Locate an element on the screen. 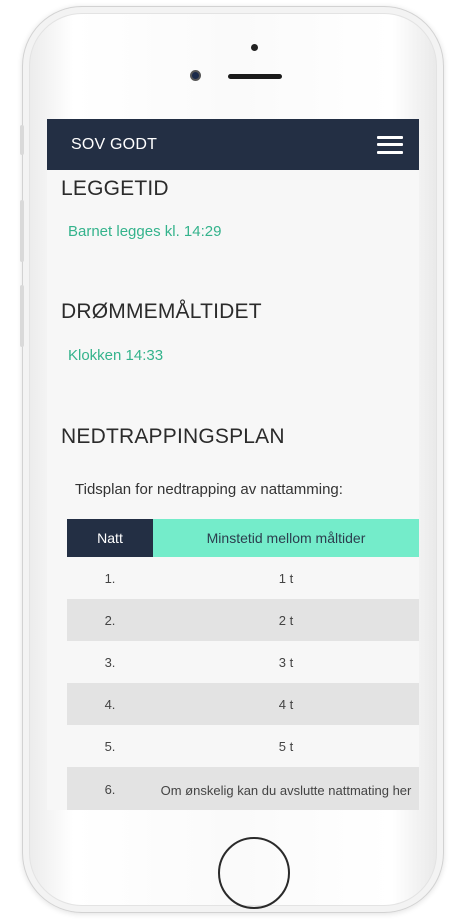 Image resolution: width=464 pixels, height=919 pixels. home-button is located at coordinates (254, 873).